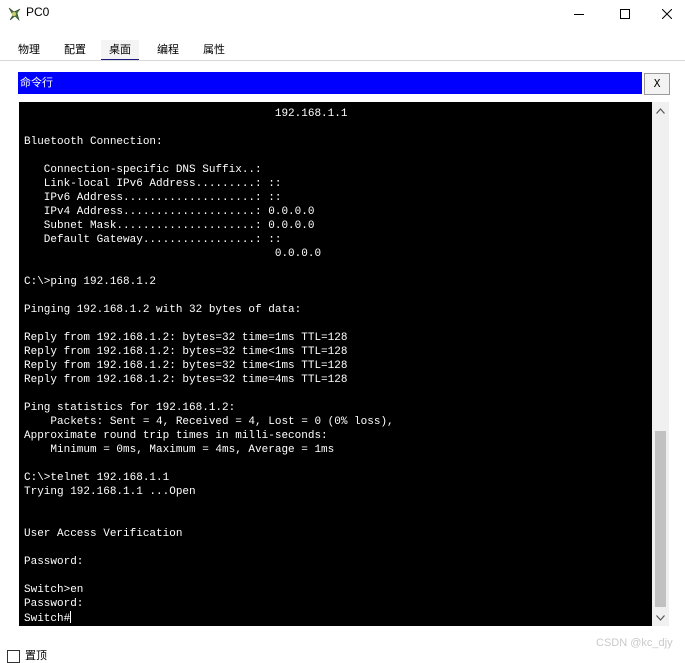 The image size is (685, 663). Describe the element at coordinates (342, 60) in the screenshot. I see `tab-divider` at that location.